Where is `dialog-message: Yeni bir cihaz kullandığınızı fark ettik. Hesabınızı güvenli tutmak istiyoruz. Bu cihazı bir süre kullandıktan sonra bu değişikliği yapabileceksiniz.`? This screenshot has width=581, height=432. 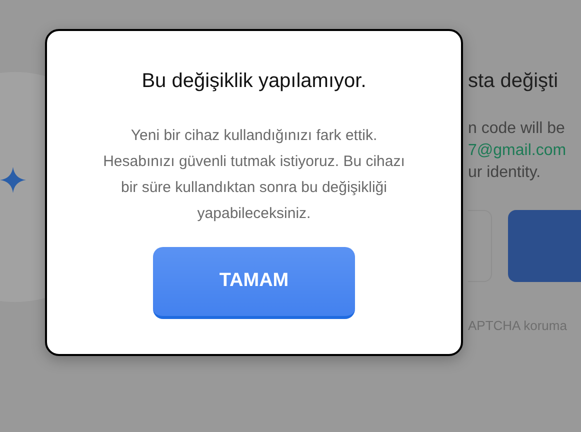 dialog-message: Yeni bir cihaz kullandığınızı fark ettik. Hesabınızı güvenli tutmak istiyoruz. Bu cihazı bir süre kullandıktan sonra bu değişikliği yapabileceksiniz. is located at coordinates (254, 175).